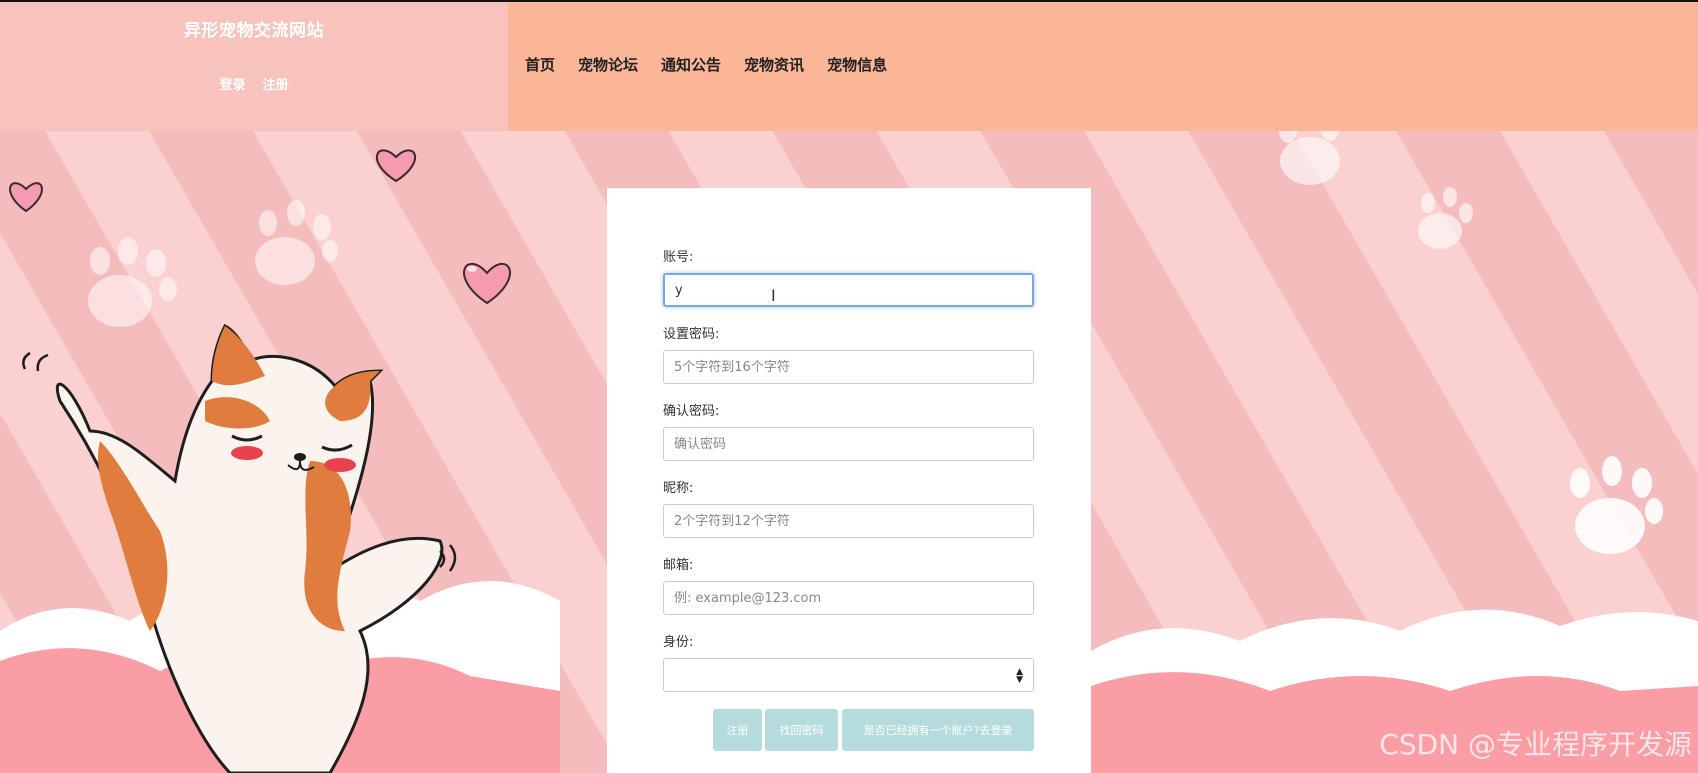 This screenshot has width=1698, height=773. I want to click on go-login-button: 是否已经拥有一个账户?去登录, so click(938, 730).